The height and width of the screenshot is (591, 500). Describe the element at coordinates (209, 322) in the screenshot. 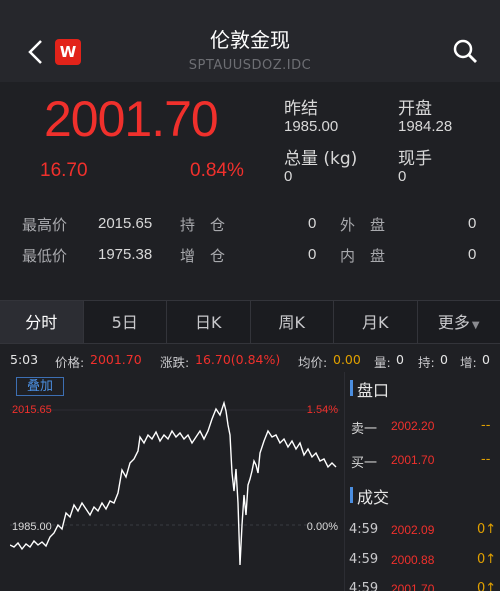

I see `tab-daily-k: 日K` at that location.